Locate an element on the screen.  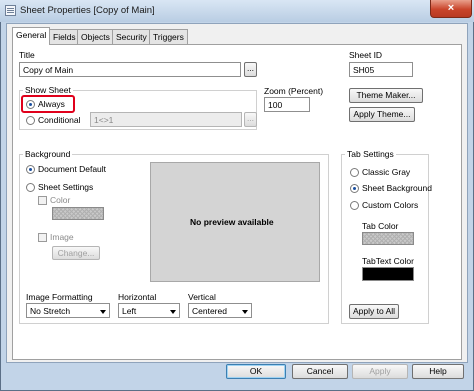
help-button: Help is located at coordinates (438, 371).